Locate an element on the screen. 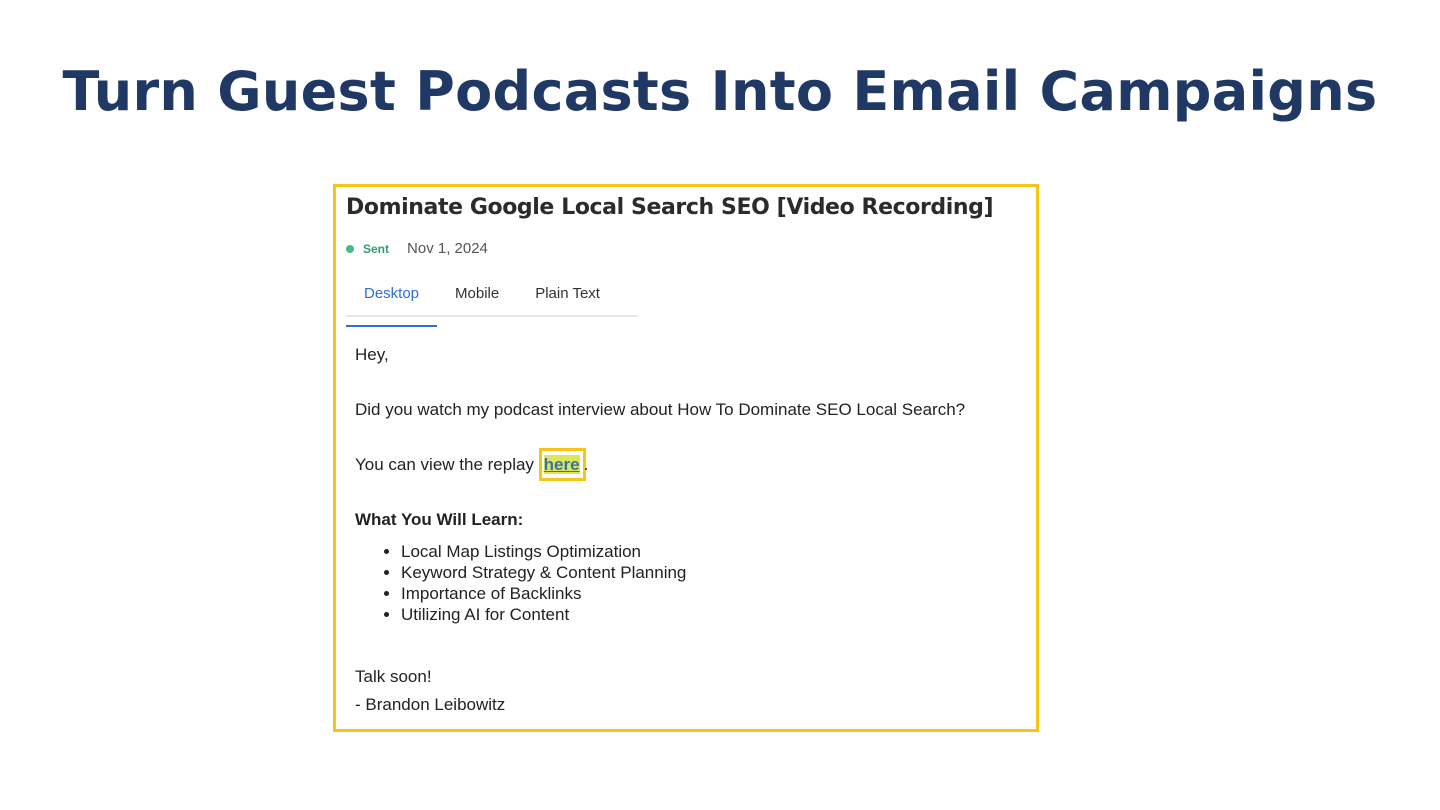 The width and height of the screenshot is (1440, 810). preview-tabs: Desktop Mobile Plain Text is located at coordinates (492, 305).